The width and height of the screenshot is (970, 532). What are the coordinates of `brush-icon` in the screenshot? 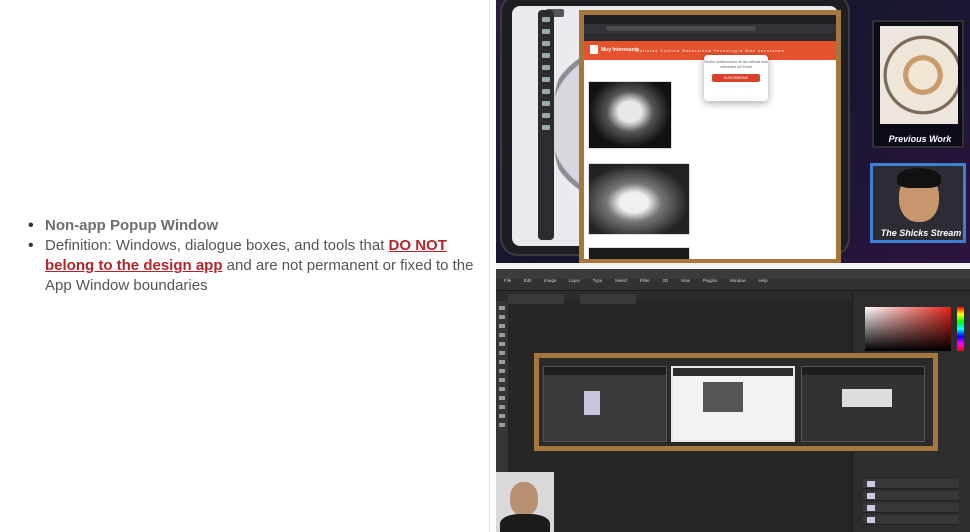 It's located at (546, 19).